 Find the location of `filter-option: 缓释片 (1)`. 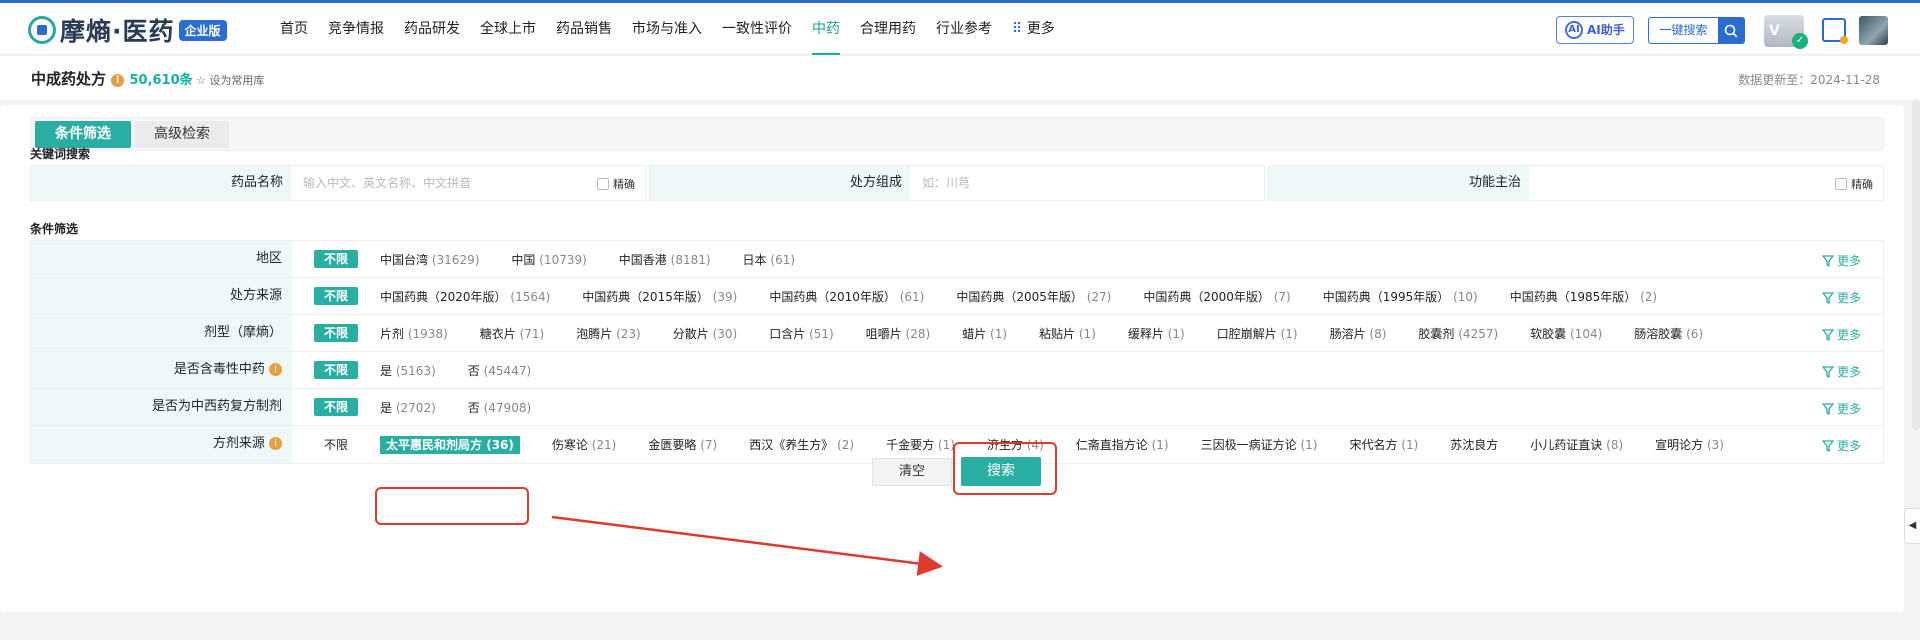

filter-option: 缓释片 (1) is located at coordinates (1156, 333).